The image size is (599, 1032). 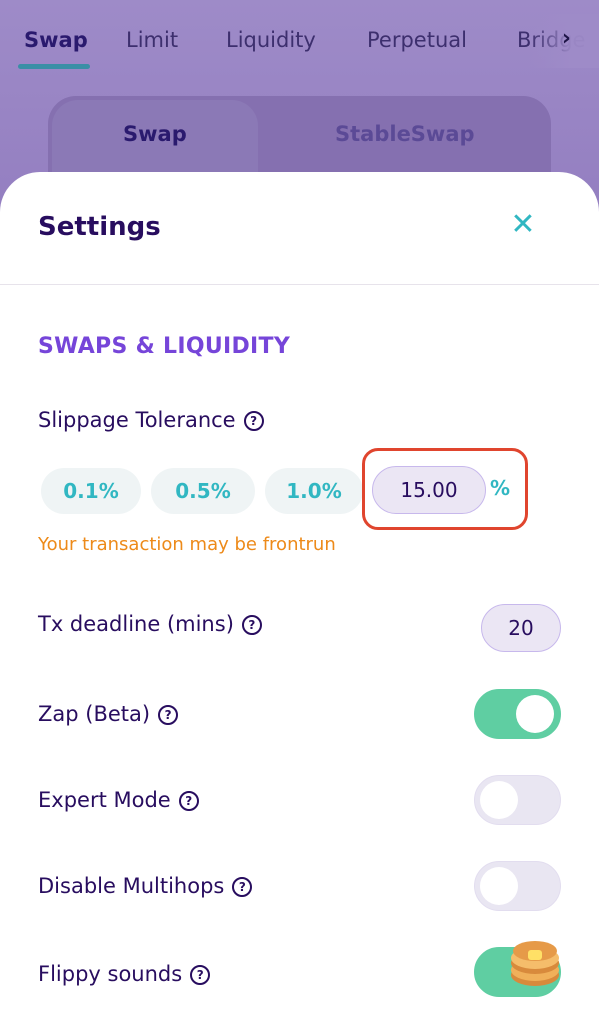 What do you see at coordinates (56, 40) in the screenshot?
I see `tab-swap: Swap` at bounding box center [56, 40].